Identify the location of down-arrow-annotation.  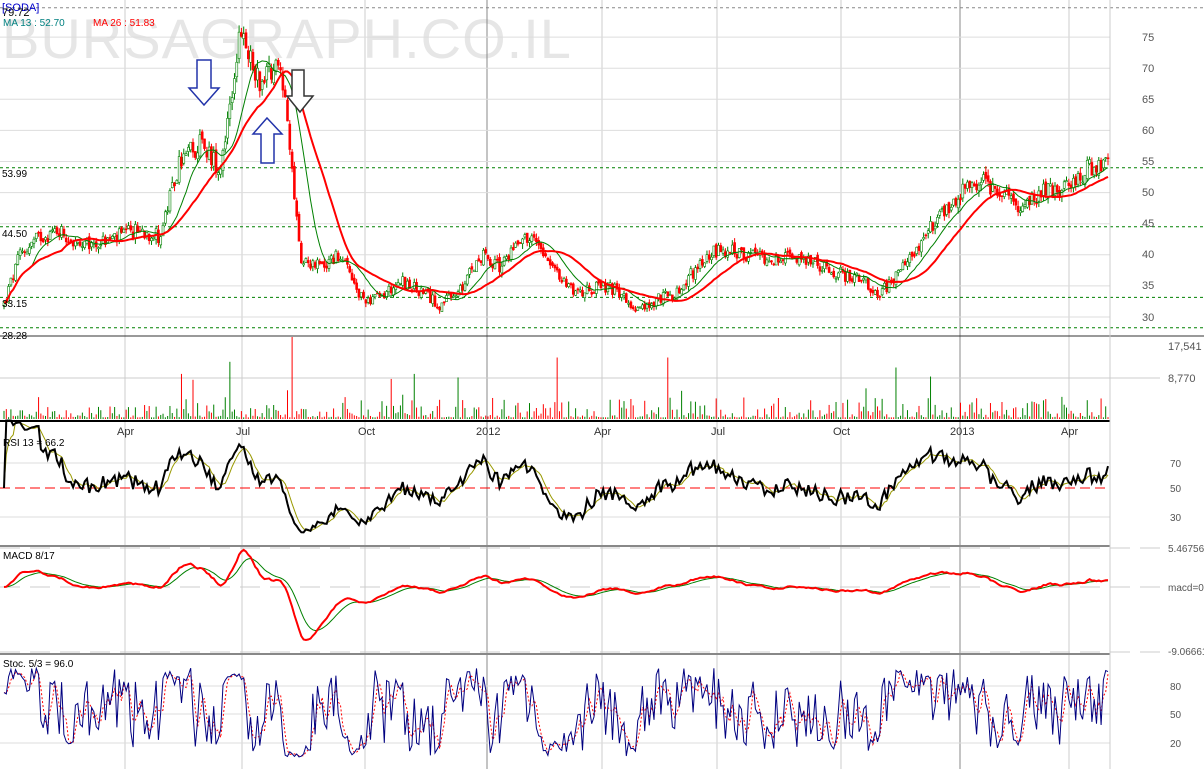
(300, 91).